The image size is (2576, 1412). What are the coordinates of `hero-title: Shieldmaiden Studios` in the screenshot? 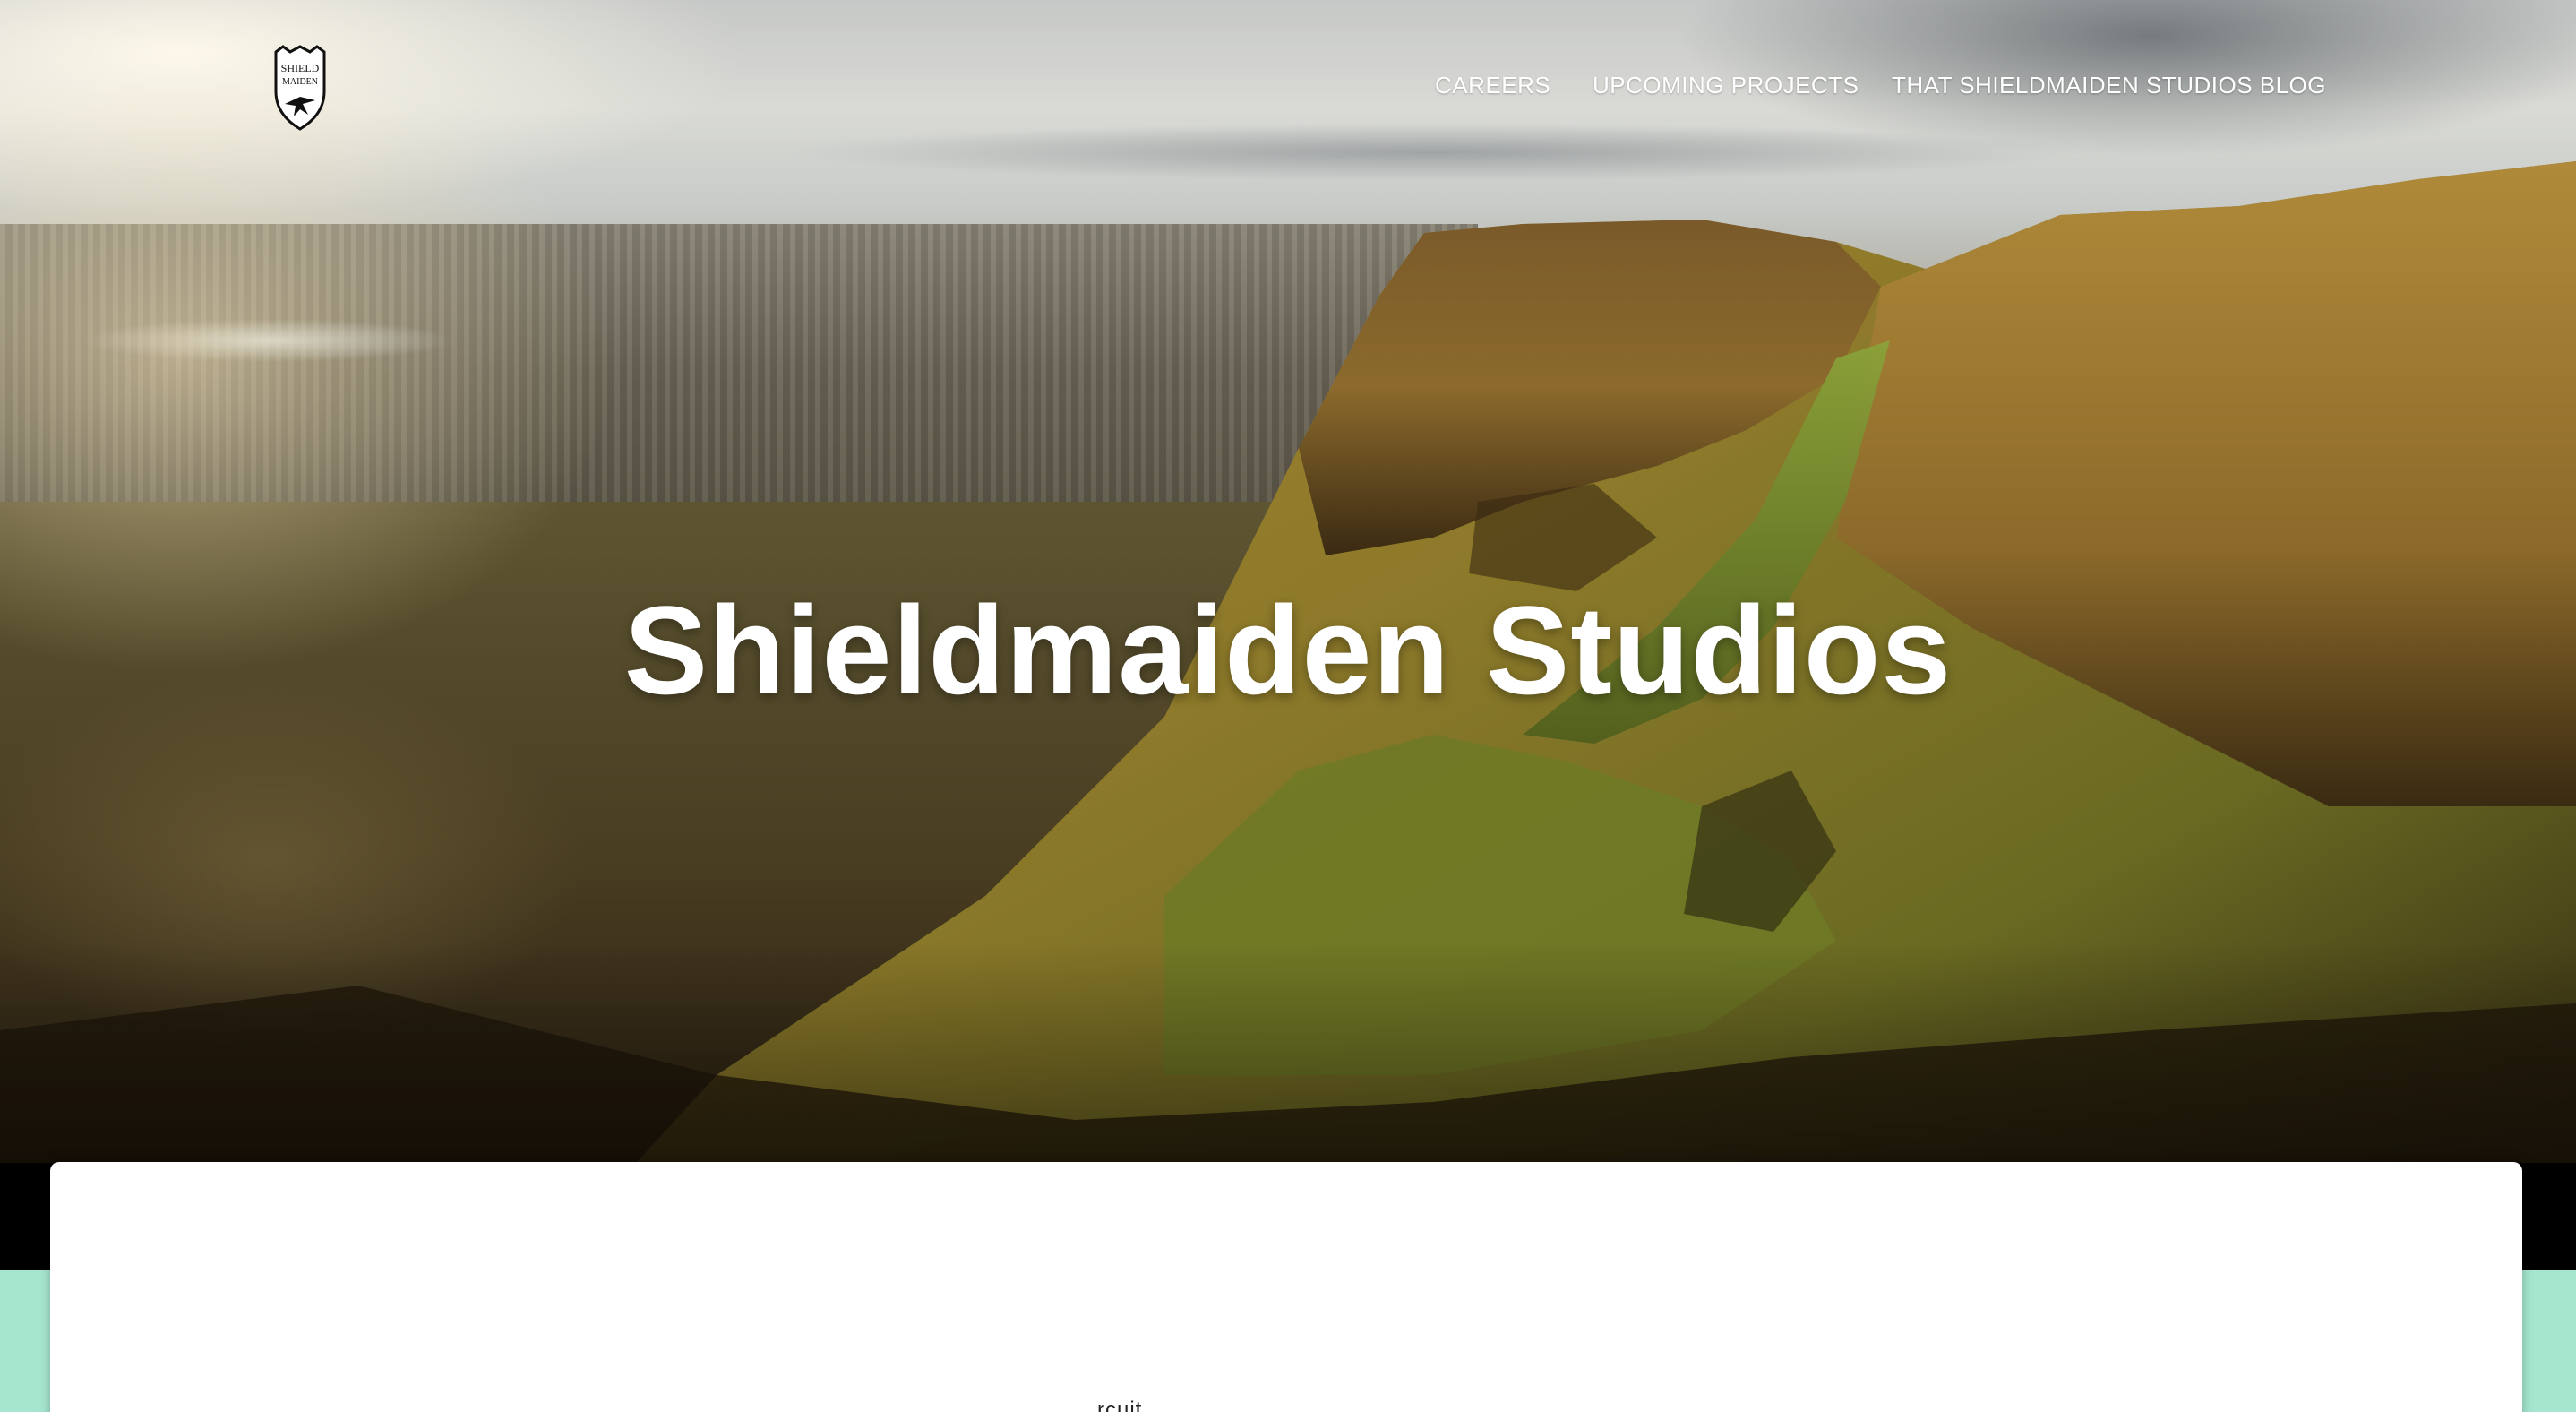 It's located at (1288, 650).